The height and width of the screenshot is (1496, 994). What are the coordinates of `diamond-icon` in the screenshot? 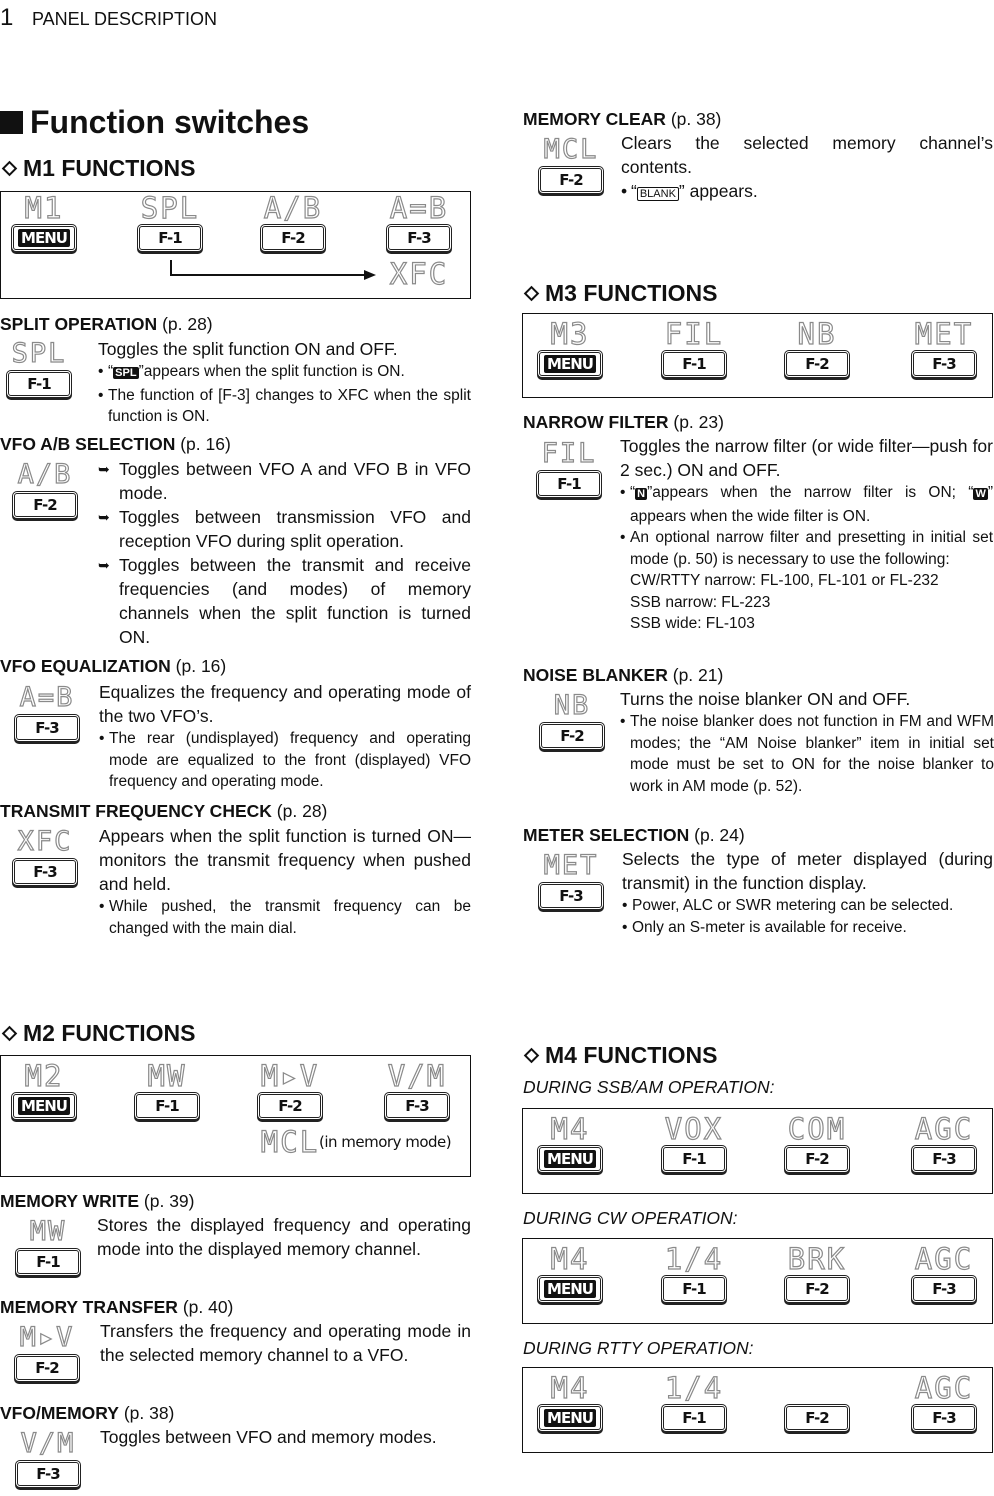 It's located at (531, 1055).